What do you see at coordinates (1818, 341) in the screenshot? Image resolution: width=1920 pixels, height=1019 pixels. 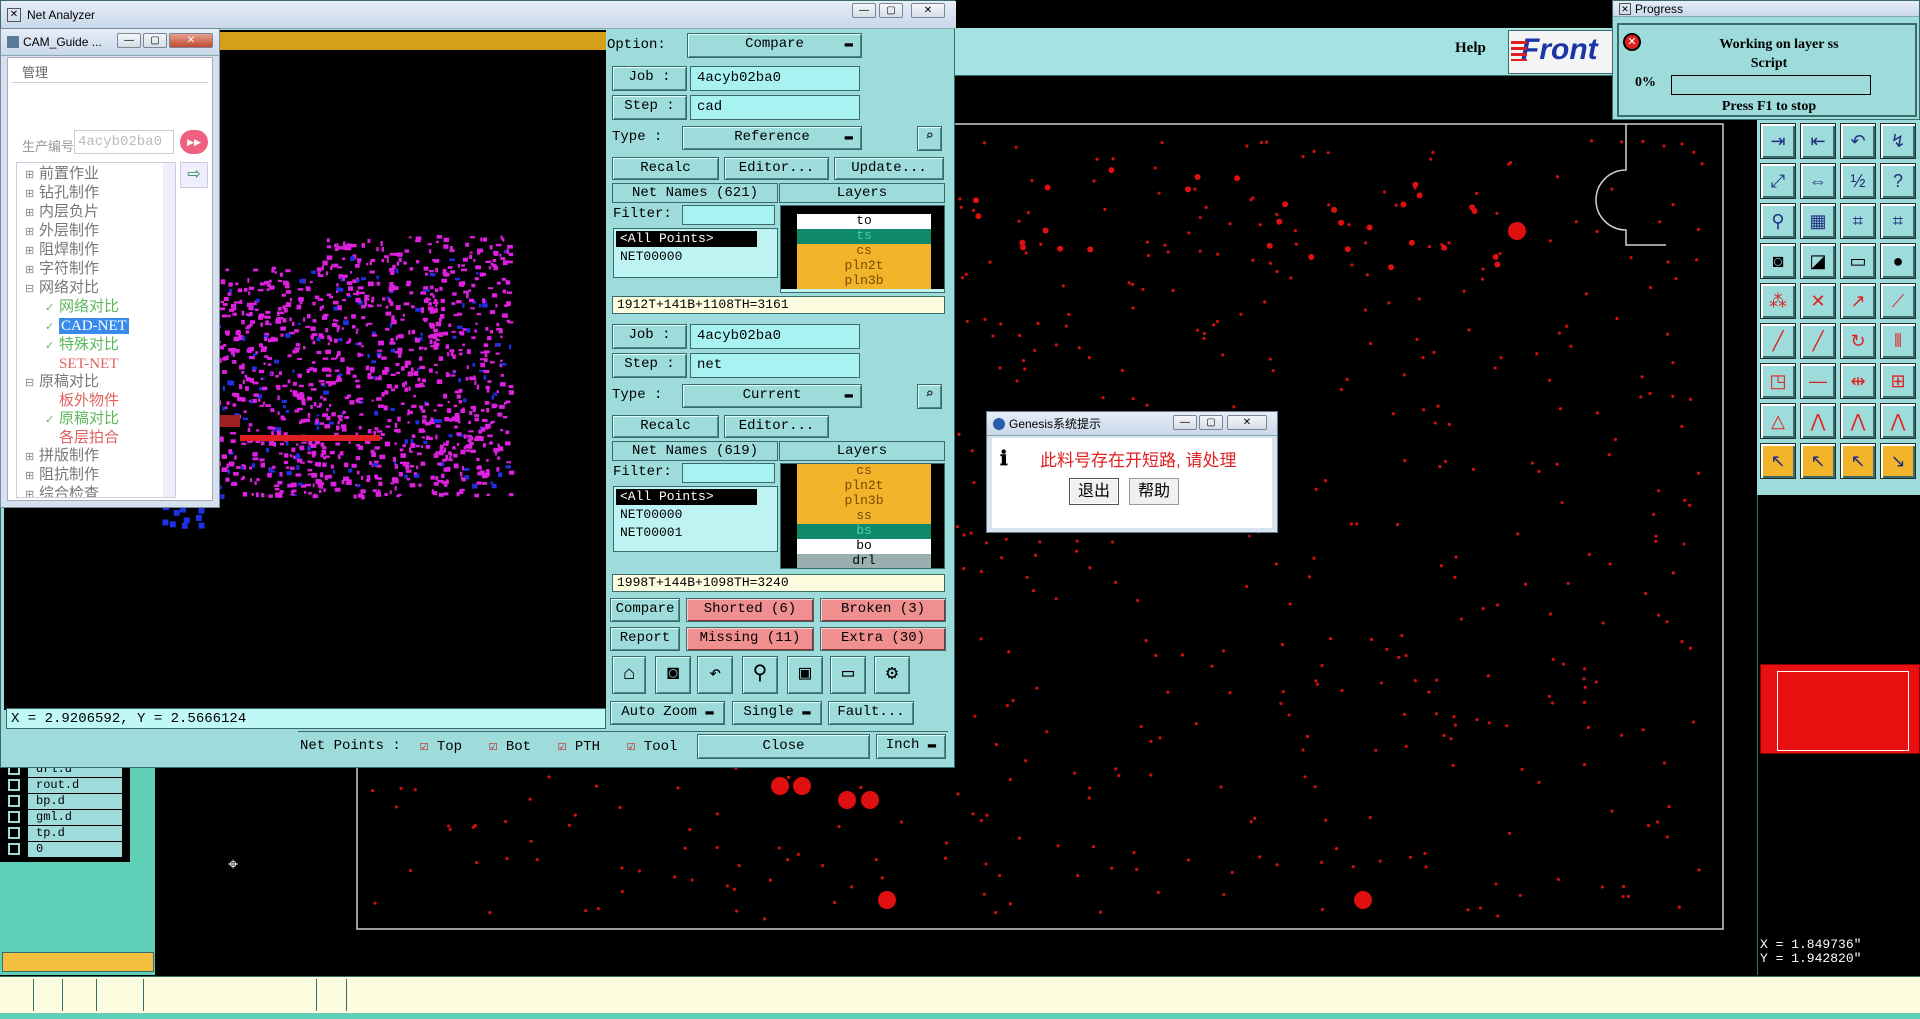 I see `line2-icon: ╱` at bounding box center [1818, 341].